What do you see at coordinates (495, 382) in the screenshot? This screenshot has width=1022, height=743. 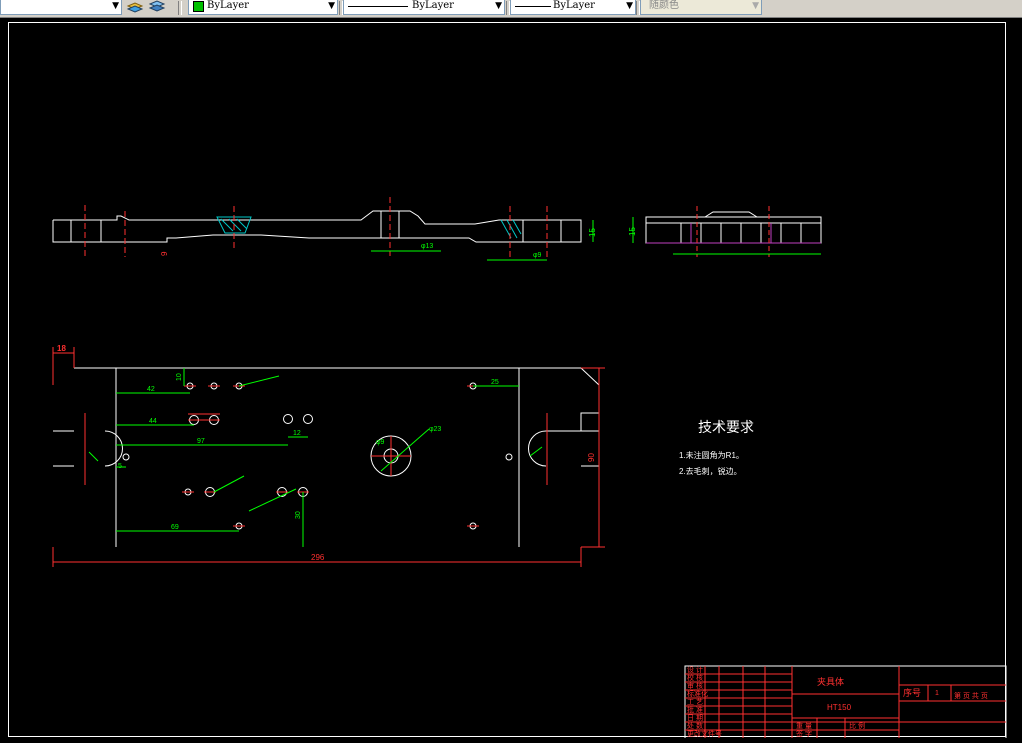 I see `dim-25: 25` at bounding box center [495, 382].